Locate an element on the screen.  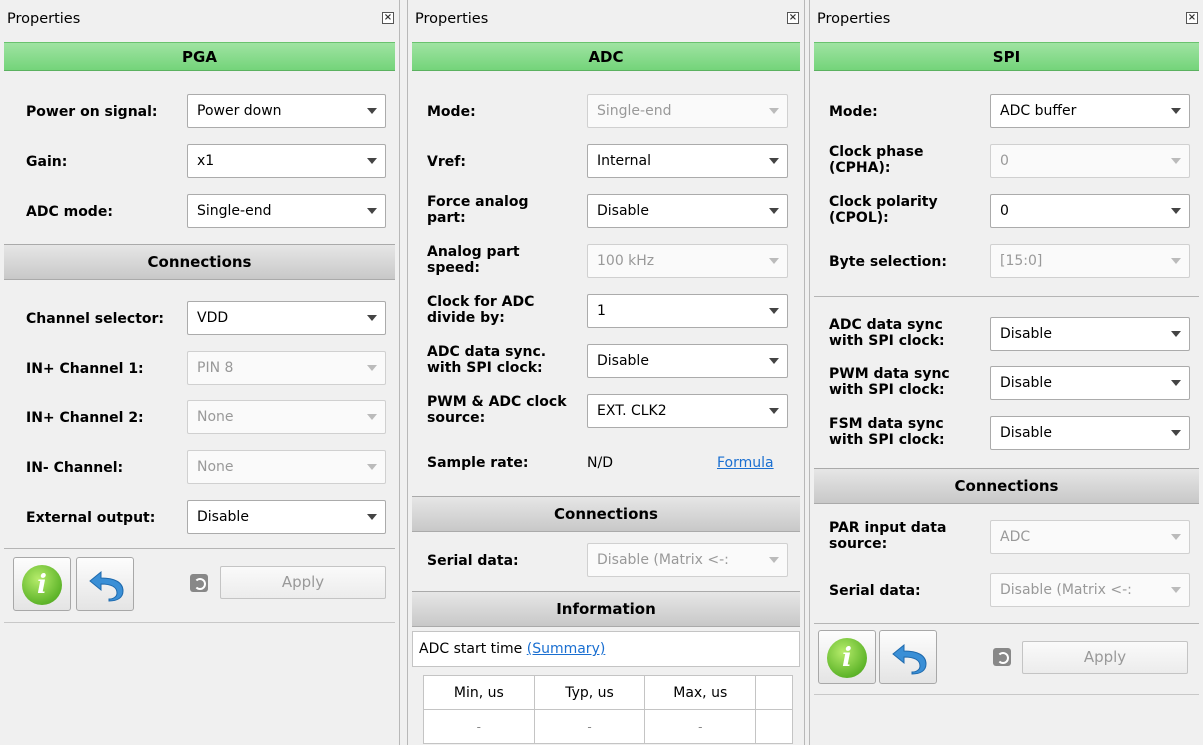
field-label: ADC data sync with SPI clock: is located at coordinates (887, 333).